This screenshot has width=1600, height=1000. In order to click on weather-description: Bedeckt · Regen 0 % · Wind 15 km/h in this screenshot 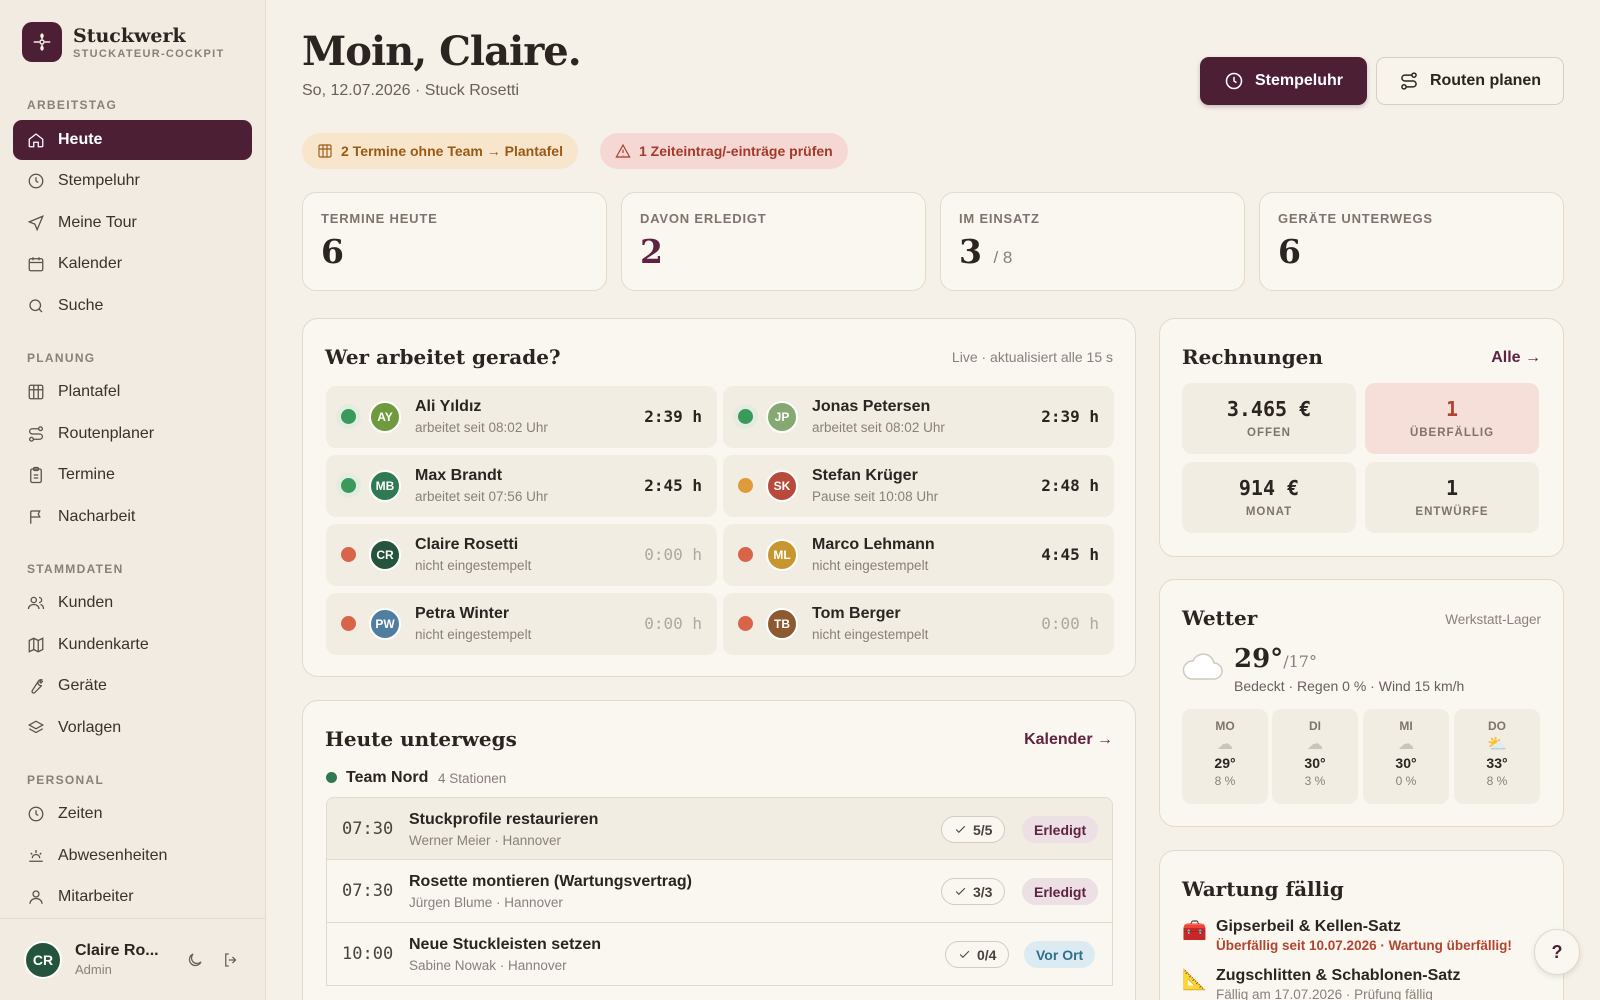, I will do `click(1349, 686)`.